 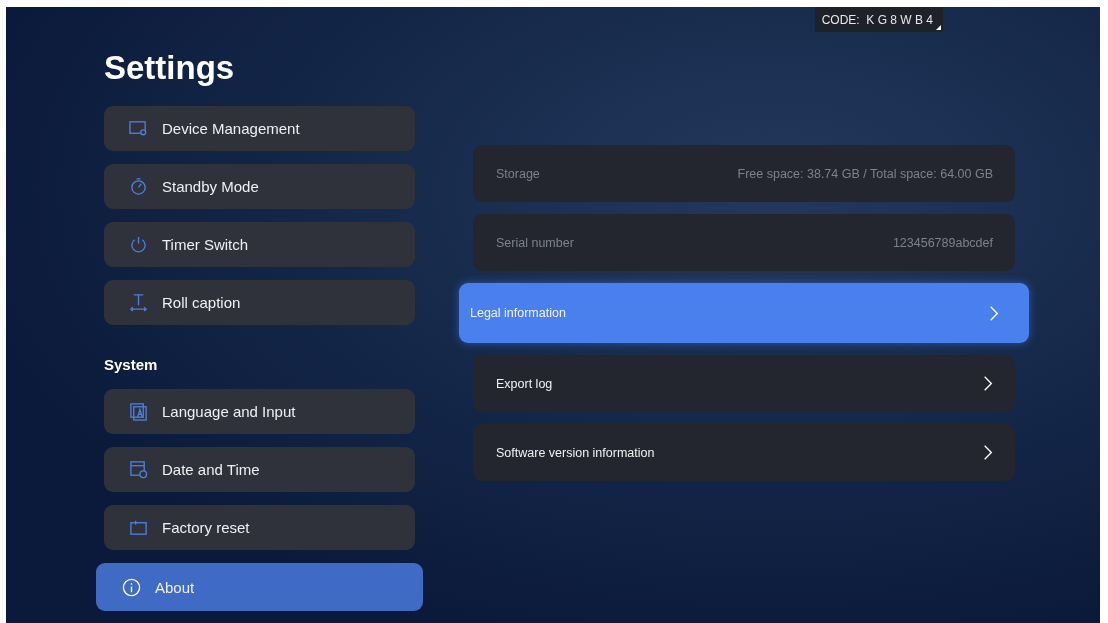 What do you see at coordinates (879, 19) in the screenshot?
I see `code-badge: CODE: K G 8 W B 4` at bounding box center [879, 19].